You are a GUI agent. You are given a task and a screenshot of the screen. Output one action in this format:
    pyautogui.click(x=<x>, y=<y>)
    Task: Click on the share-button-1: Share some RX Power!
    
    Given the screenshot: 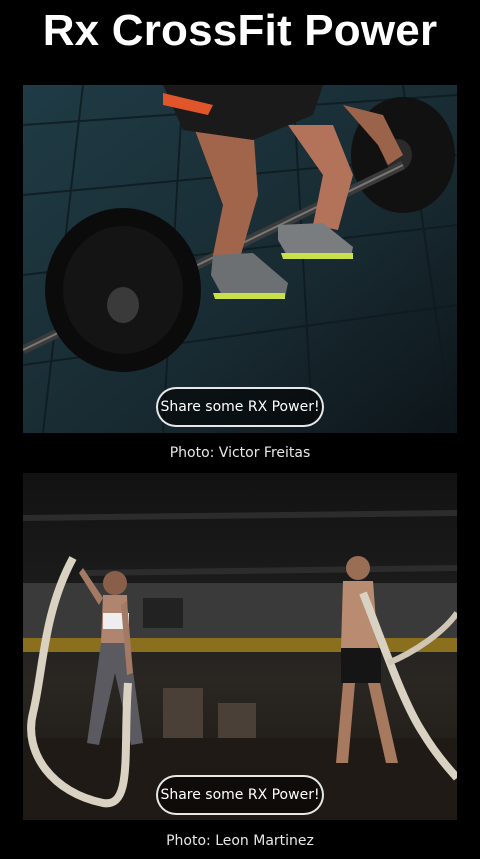 What is the action you would take?
    pyautogui.click(x=240, y=407)
    